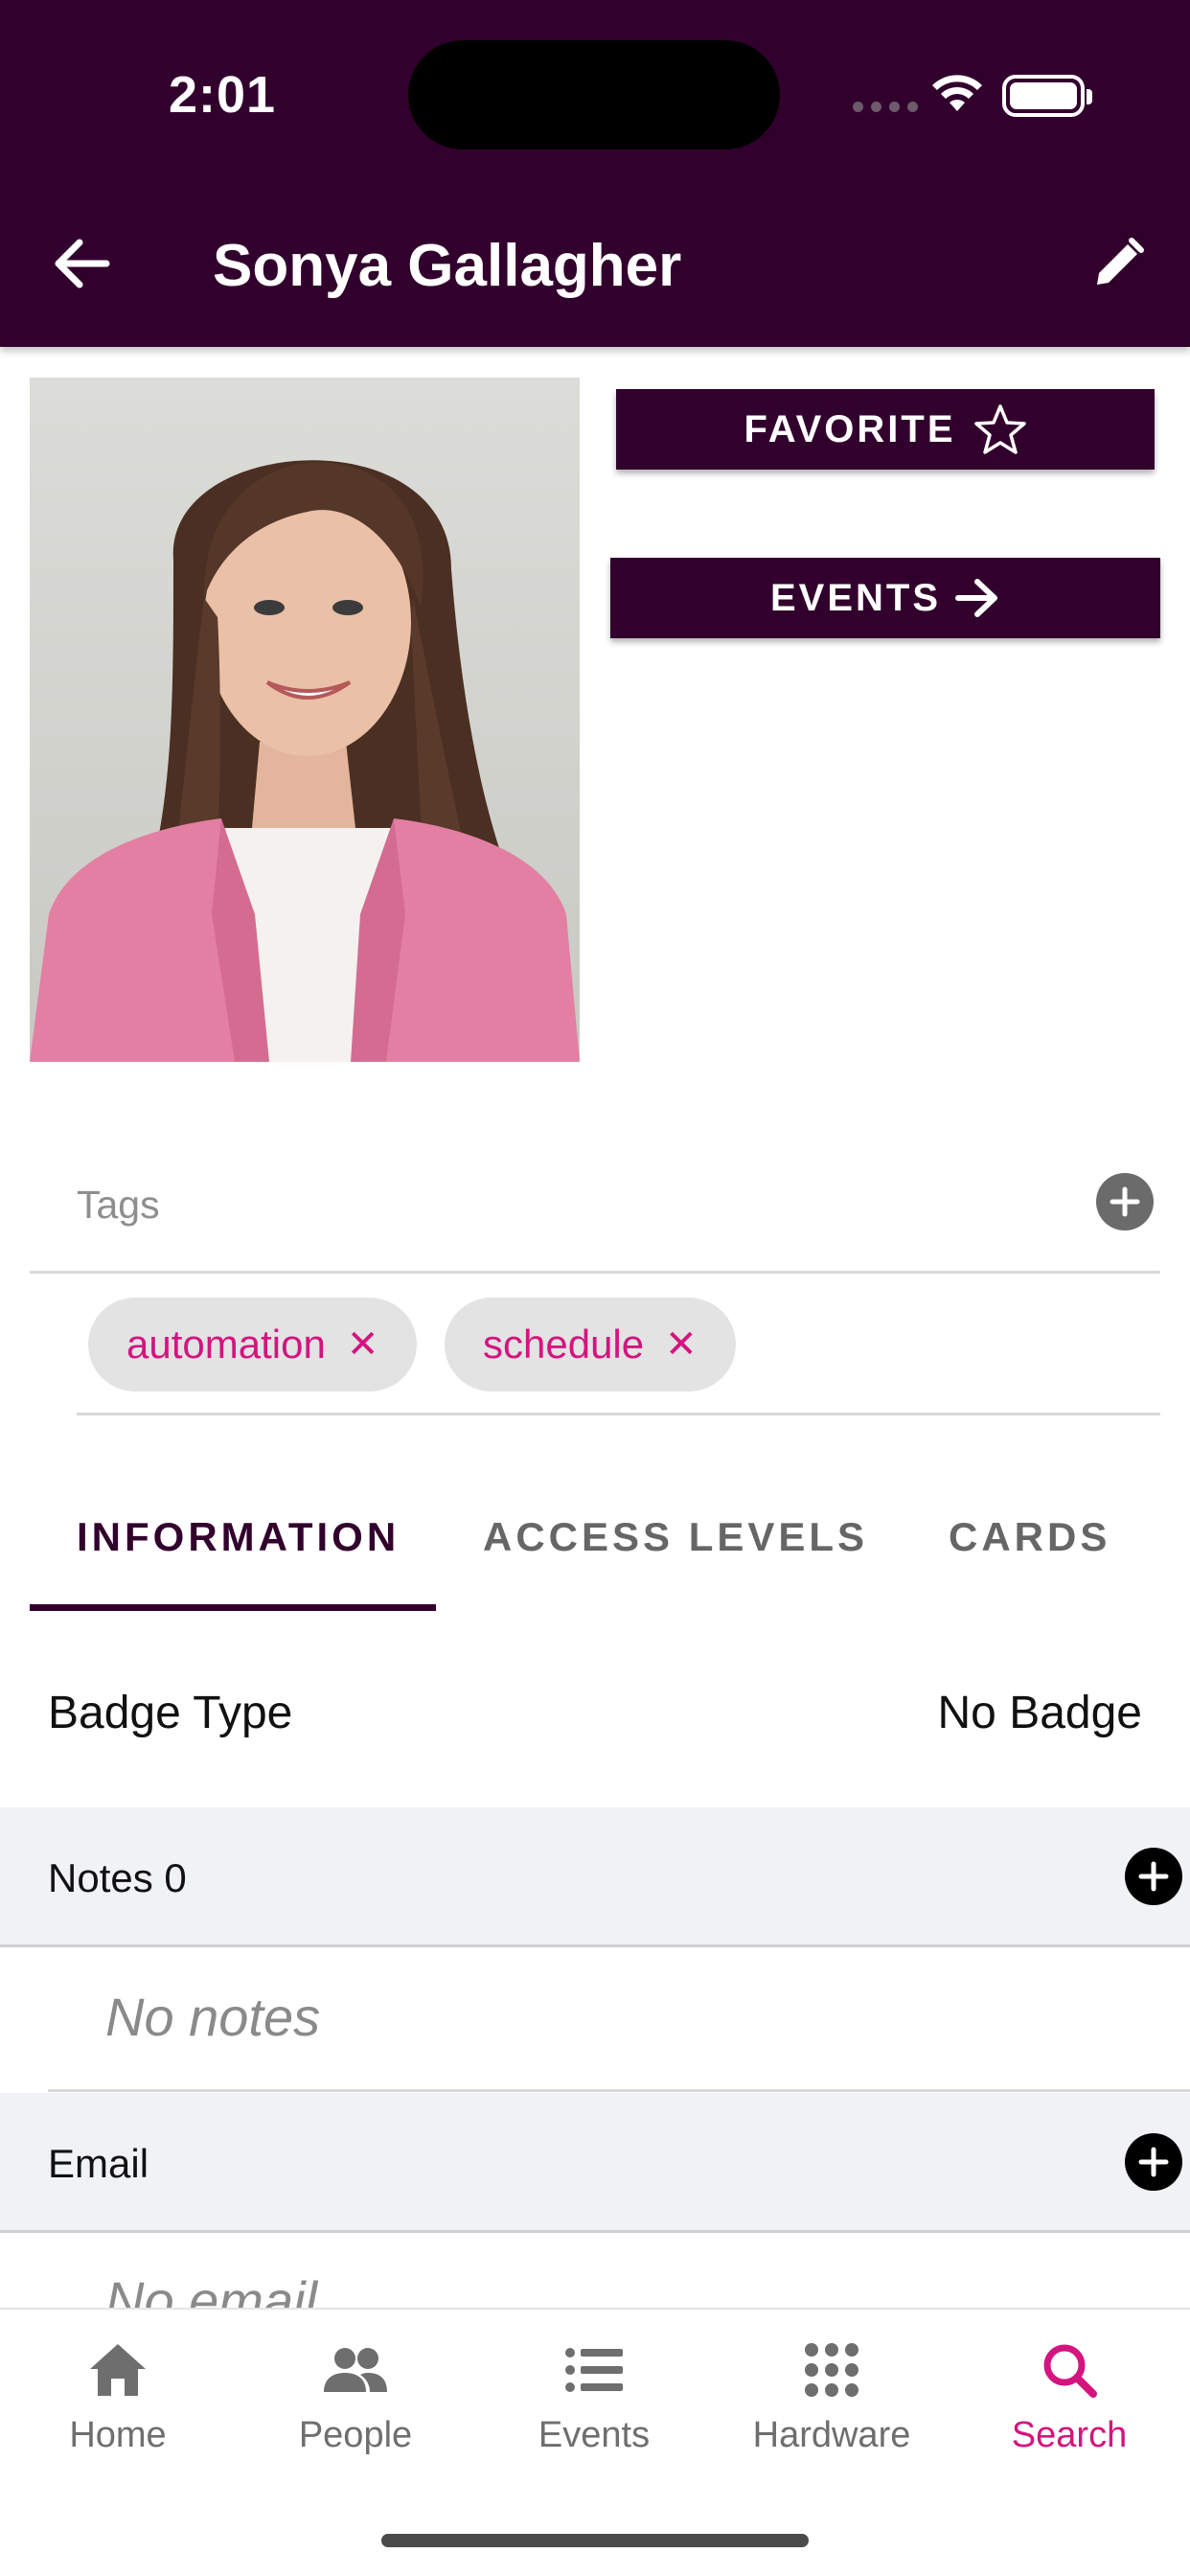 This screenshot has width=1190, height=2576. Describe the element at coordinates (1047, 96) in the screenshot. I see `battery-icon` at that location.